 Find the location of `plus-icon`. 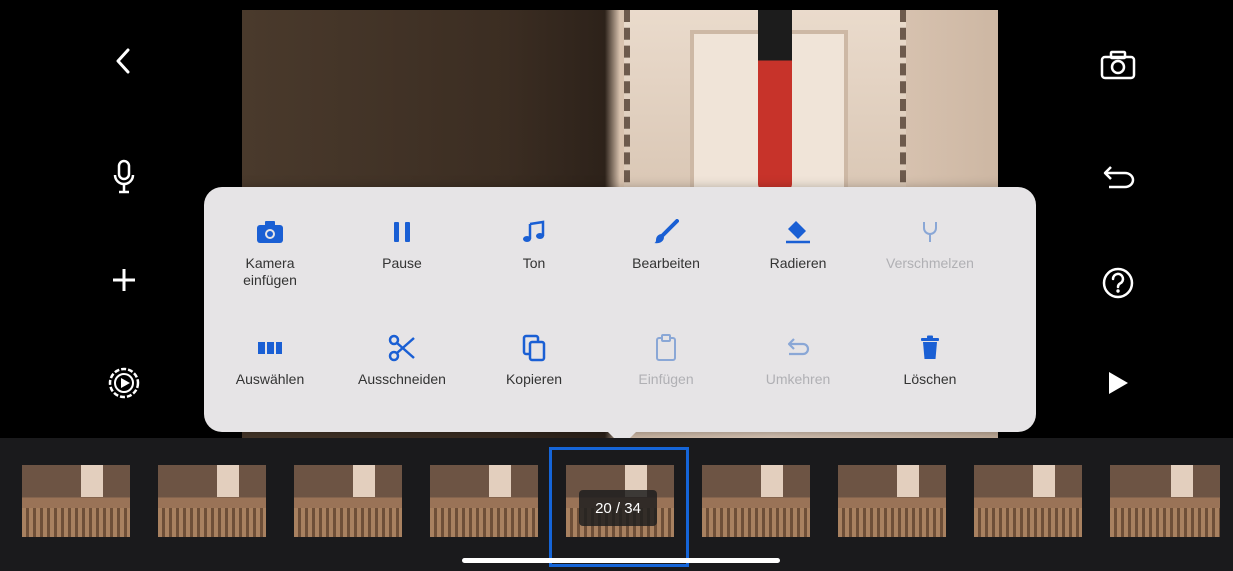

plus-icon is located at coordinates (124, 280).